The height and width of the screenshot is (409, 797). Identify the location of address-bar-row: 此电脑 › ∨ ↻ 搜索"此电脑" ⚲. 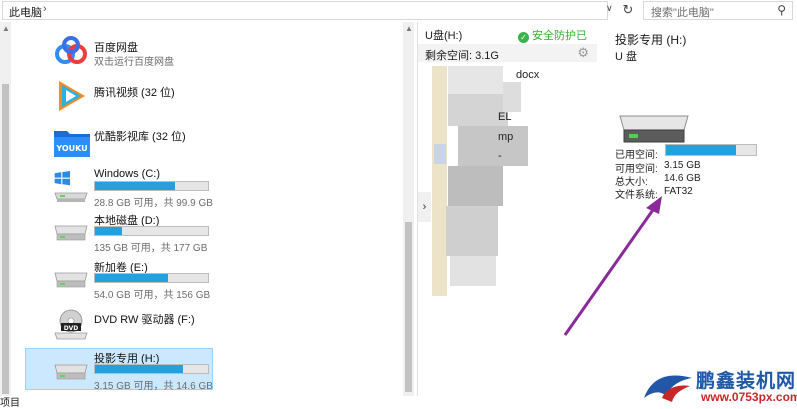
(398, 11).